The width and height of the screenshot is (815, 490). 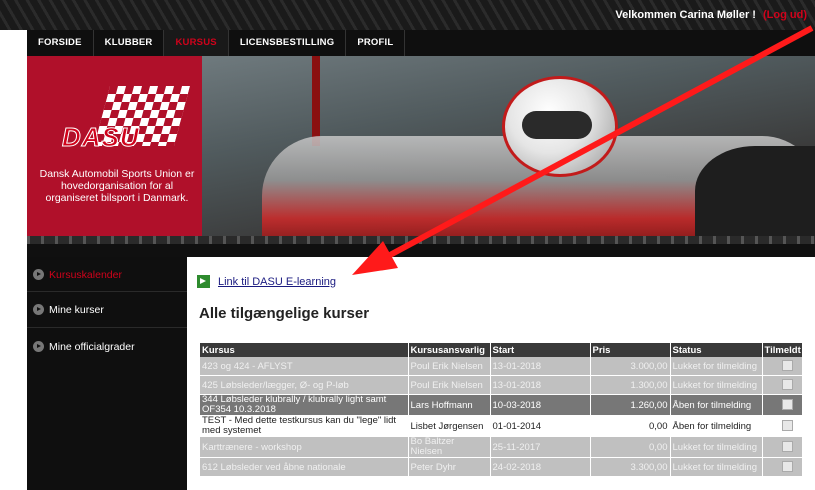 What do you see at coordinates (304, 467) in the screenshot?
I see `cell-kursus: 612 Løbsleder ved åbne nationale` at bounding box center [304, 467].